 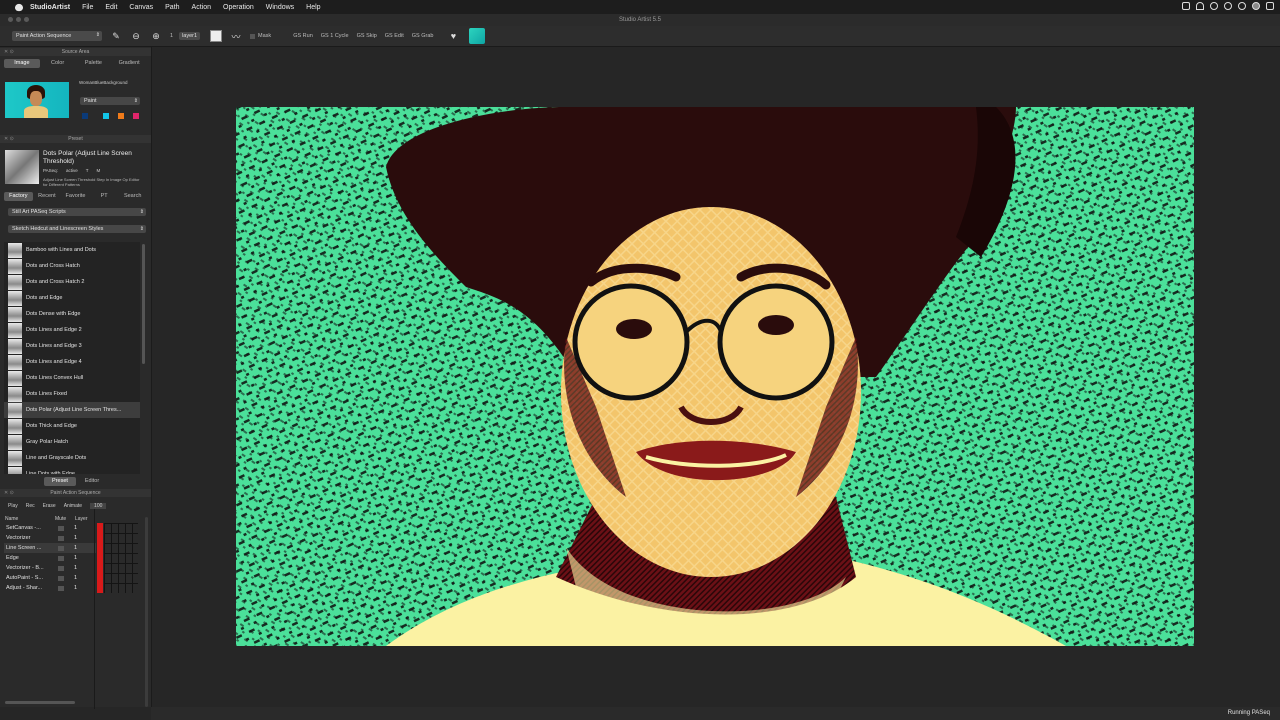 I want to click on preset-editor-tabs: Preset Editor, so click(x=76, y=481).